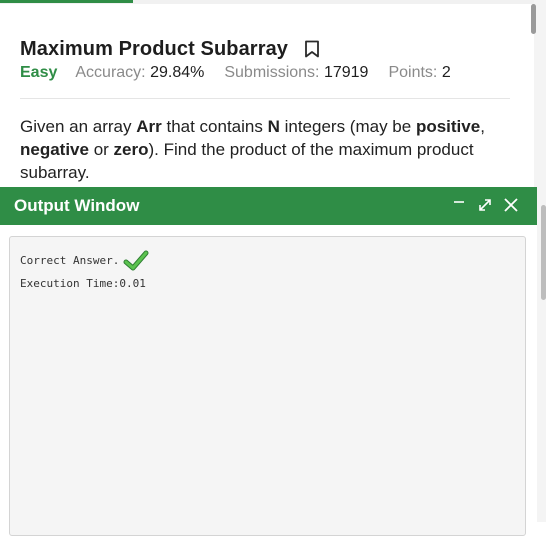 The height and width of the screenshot is (536, 546). I want to click on accuracy-label: Accuracy:, so click(110, 72).